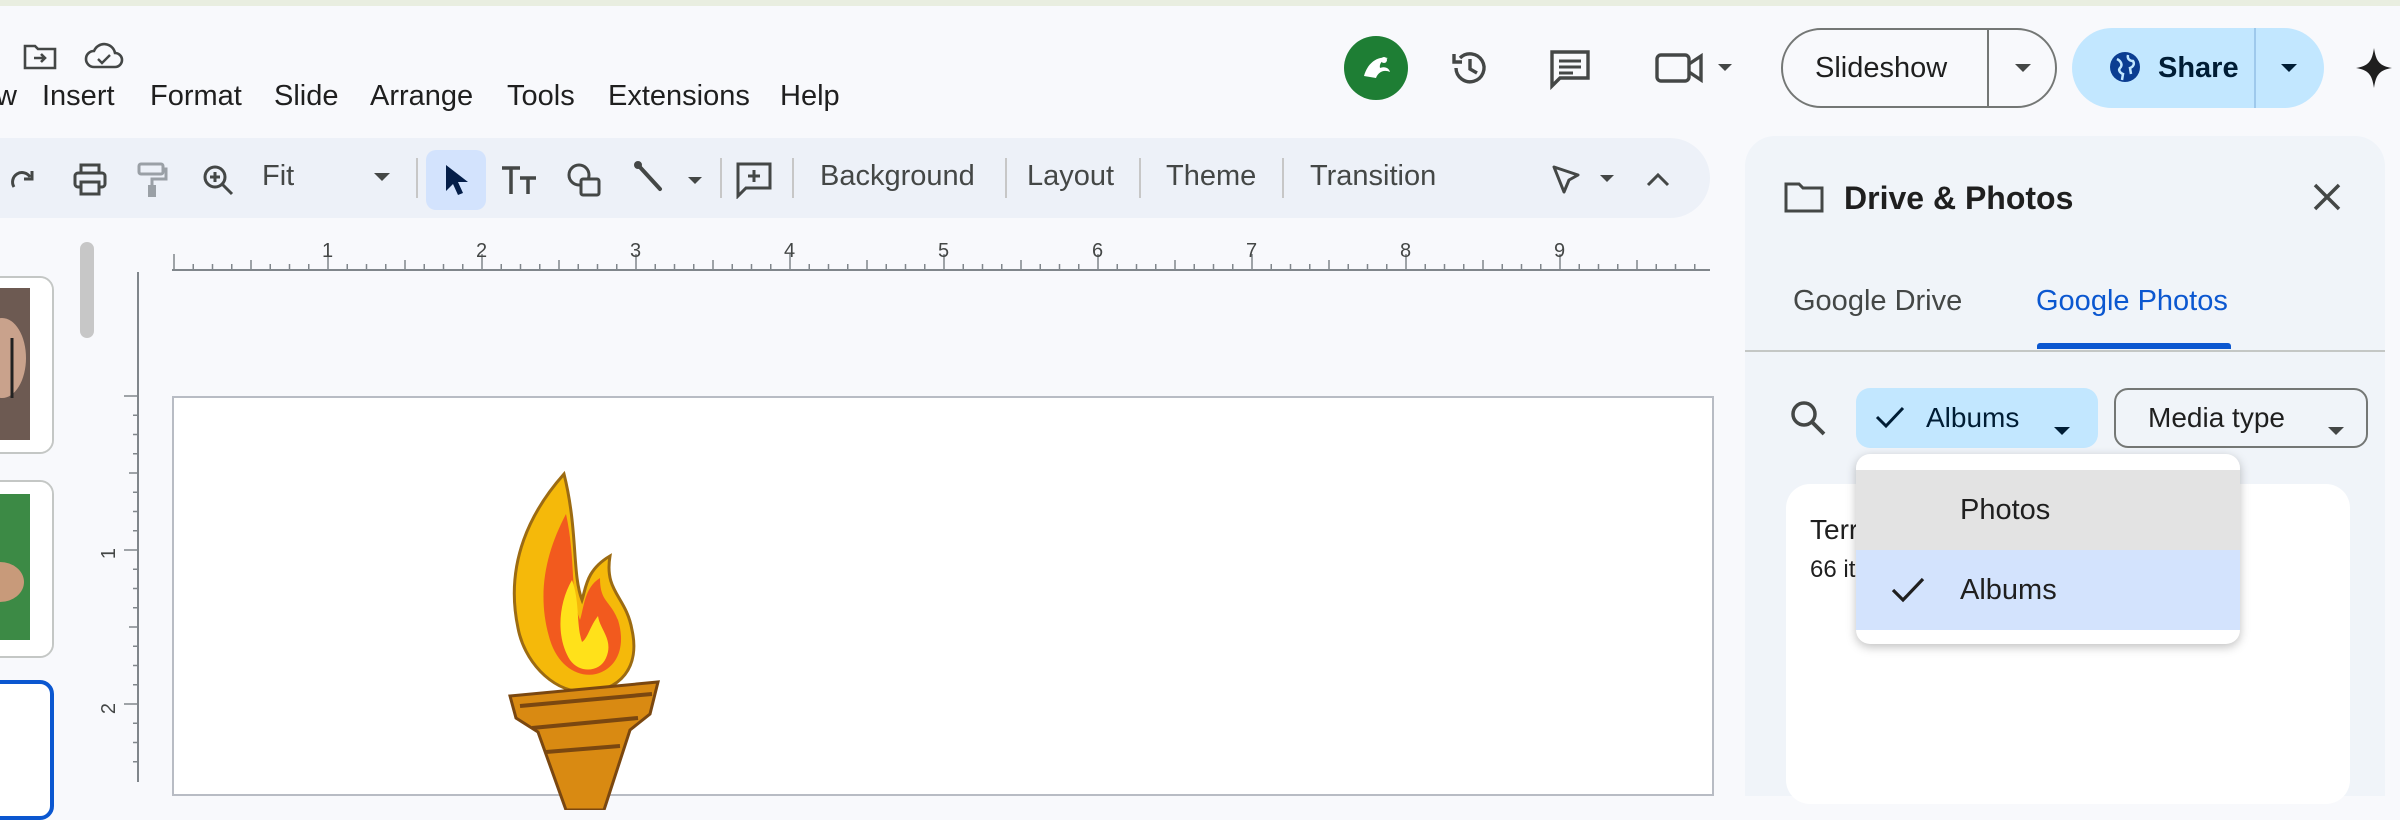 Image resolution: width=2400 pixels, height=820 pixels. I want to click on redo-icon, so click(23, 180).